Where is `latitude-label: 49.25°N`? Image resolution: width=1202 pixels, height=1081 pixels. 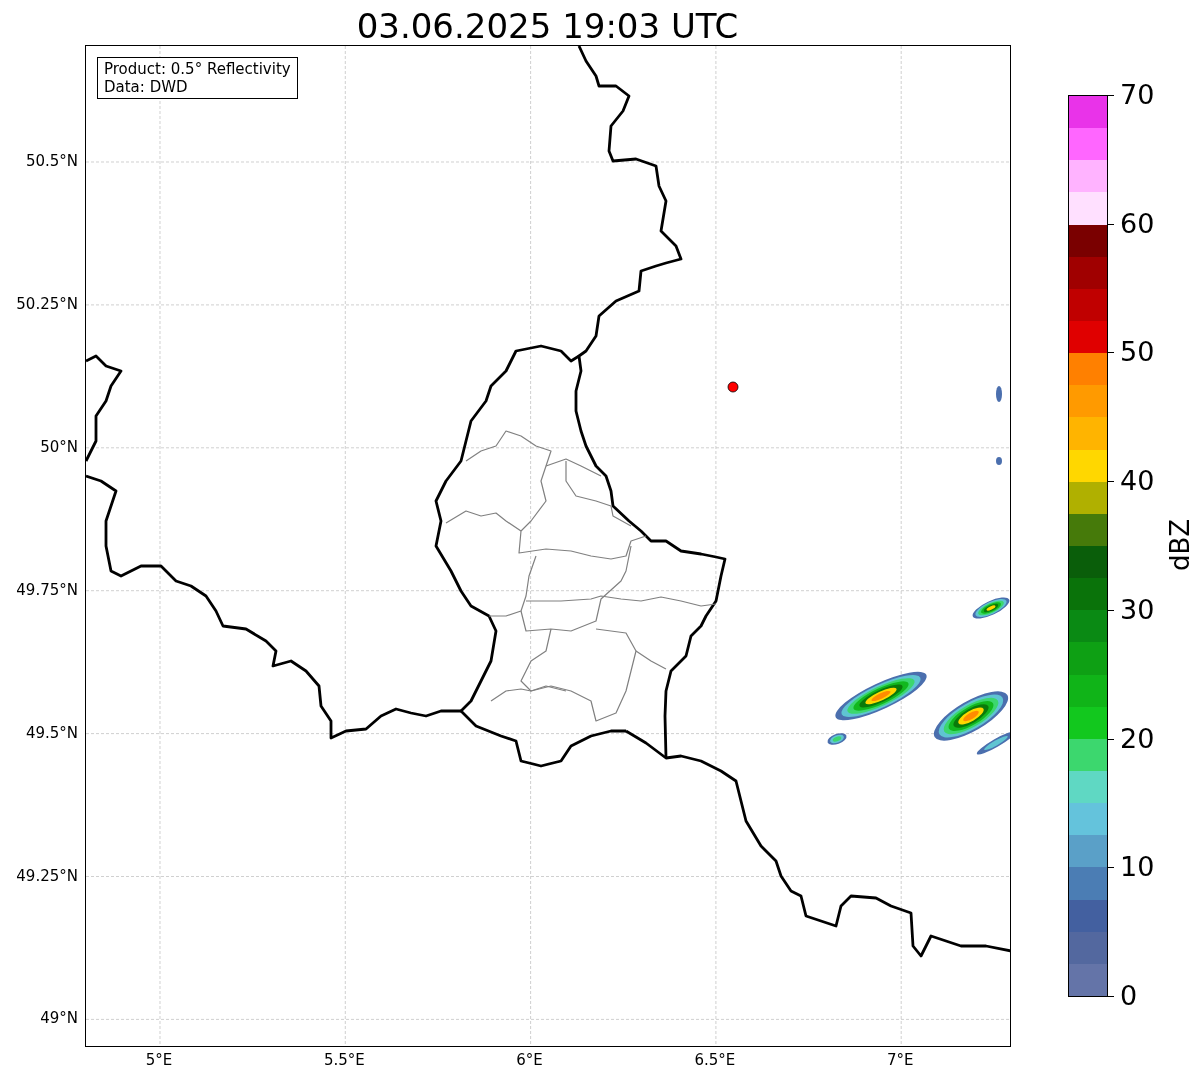 latitude-label: 49.25°N is located at coordinates (46, 875).